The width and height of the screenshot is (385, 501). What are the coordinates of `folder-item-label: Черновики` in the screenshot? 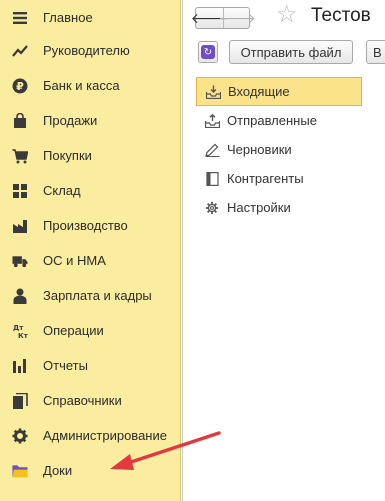 It's located at (259, 149).